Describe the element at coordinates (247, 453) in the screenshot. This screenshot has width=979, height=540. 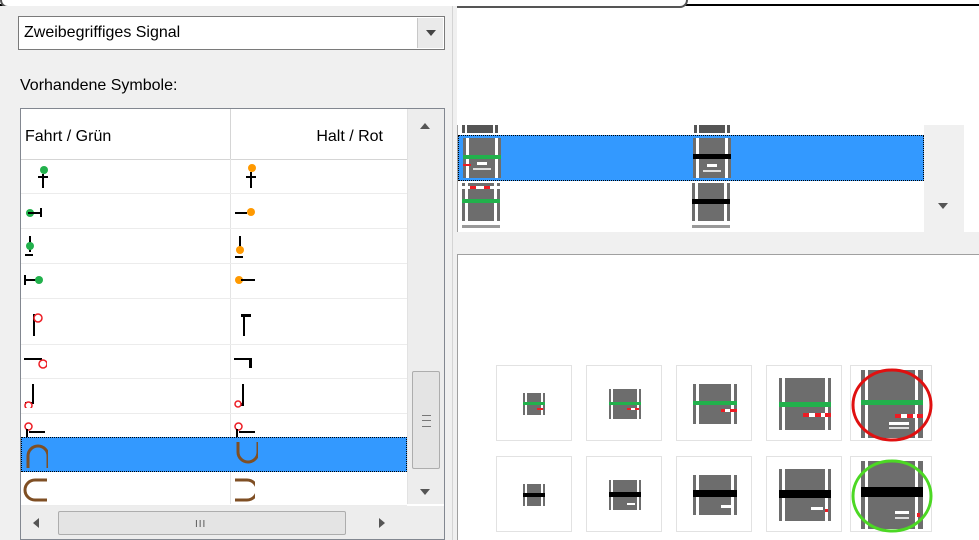
I see `arc-open-top-icon` at that location.